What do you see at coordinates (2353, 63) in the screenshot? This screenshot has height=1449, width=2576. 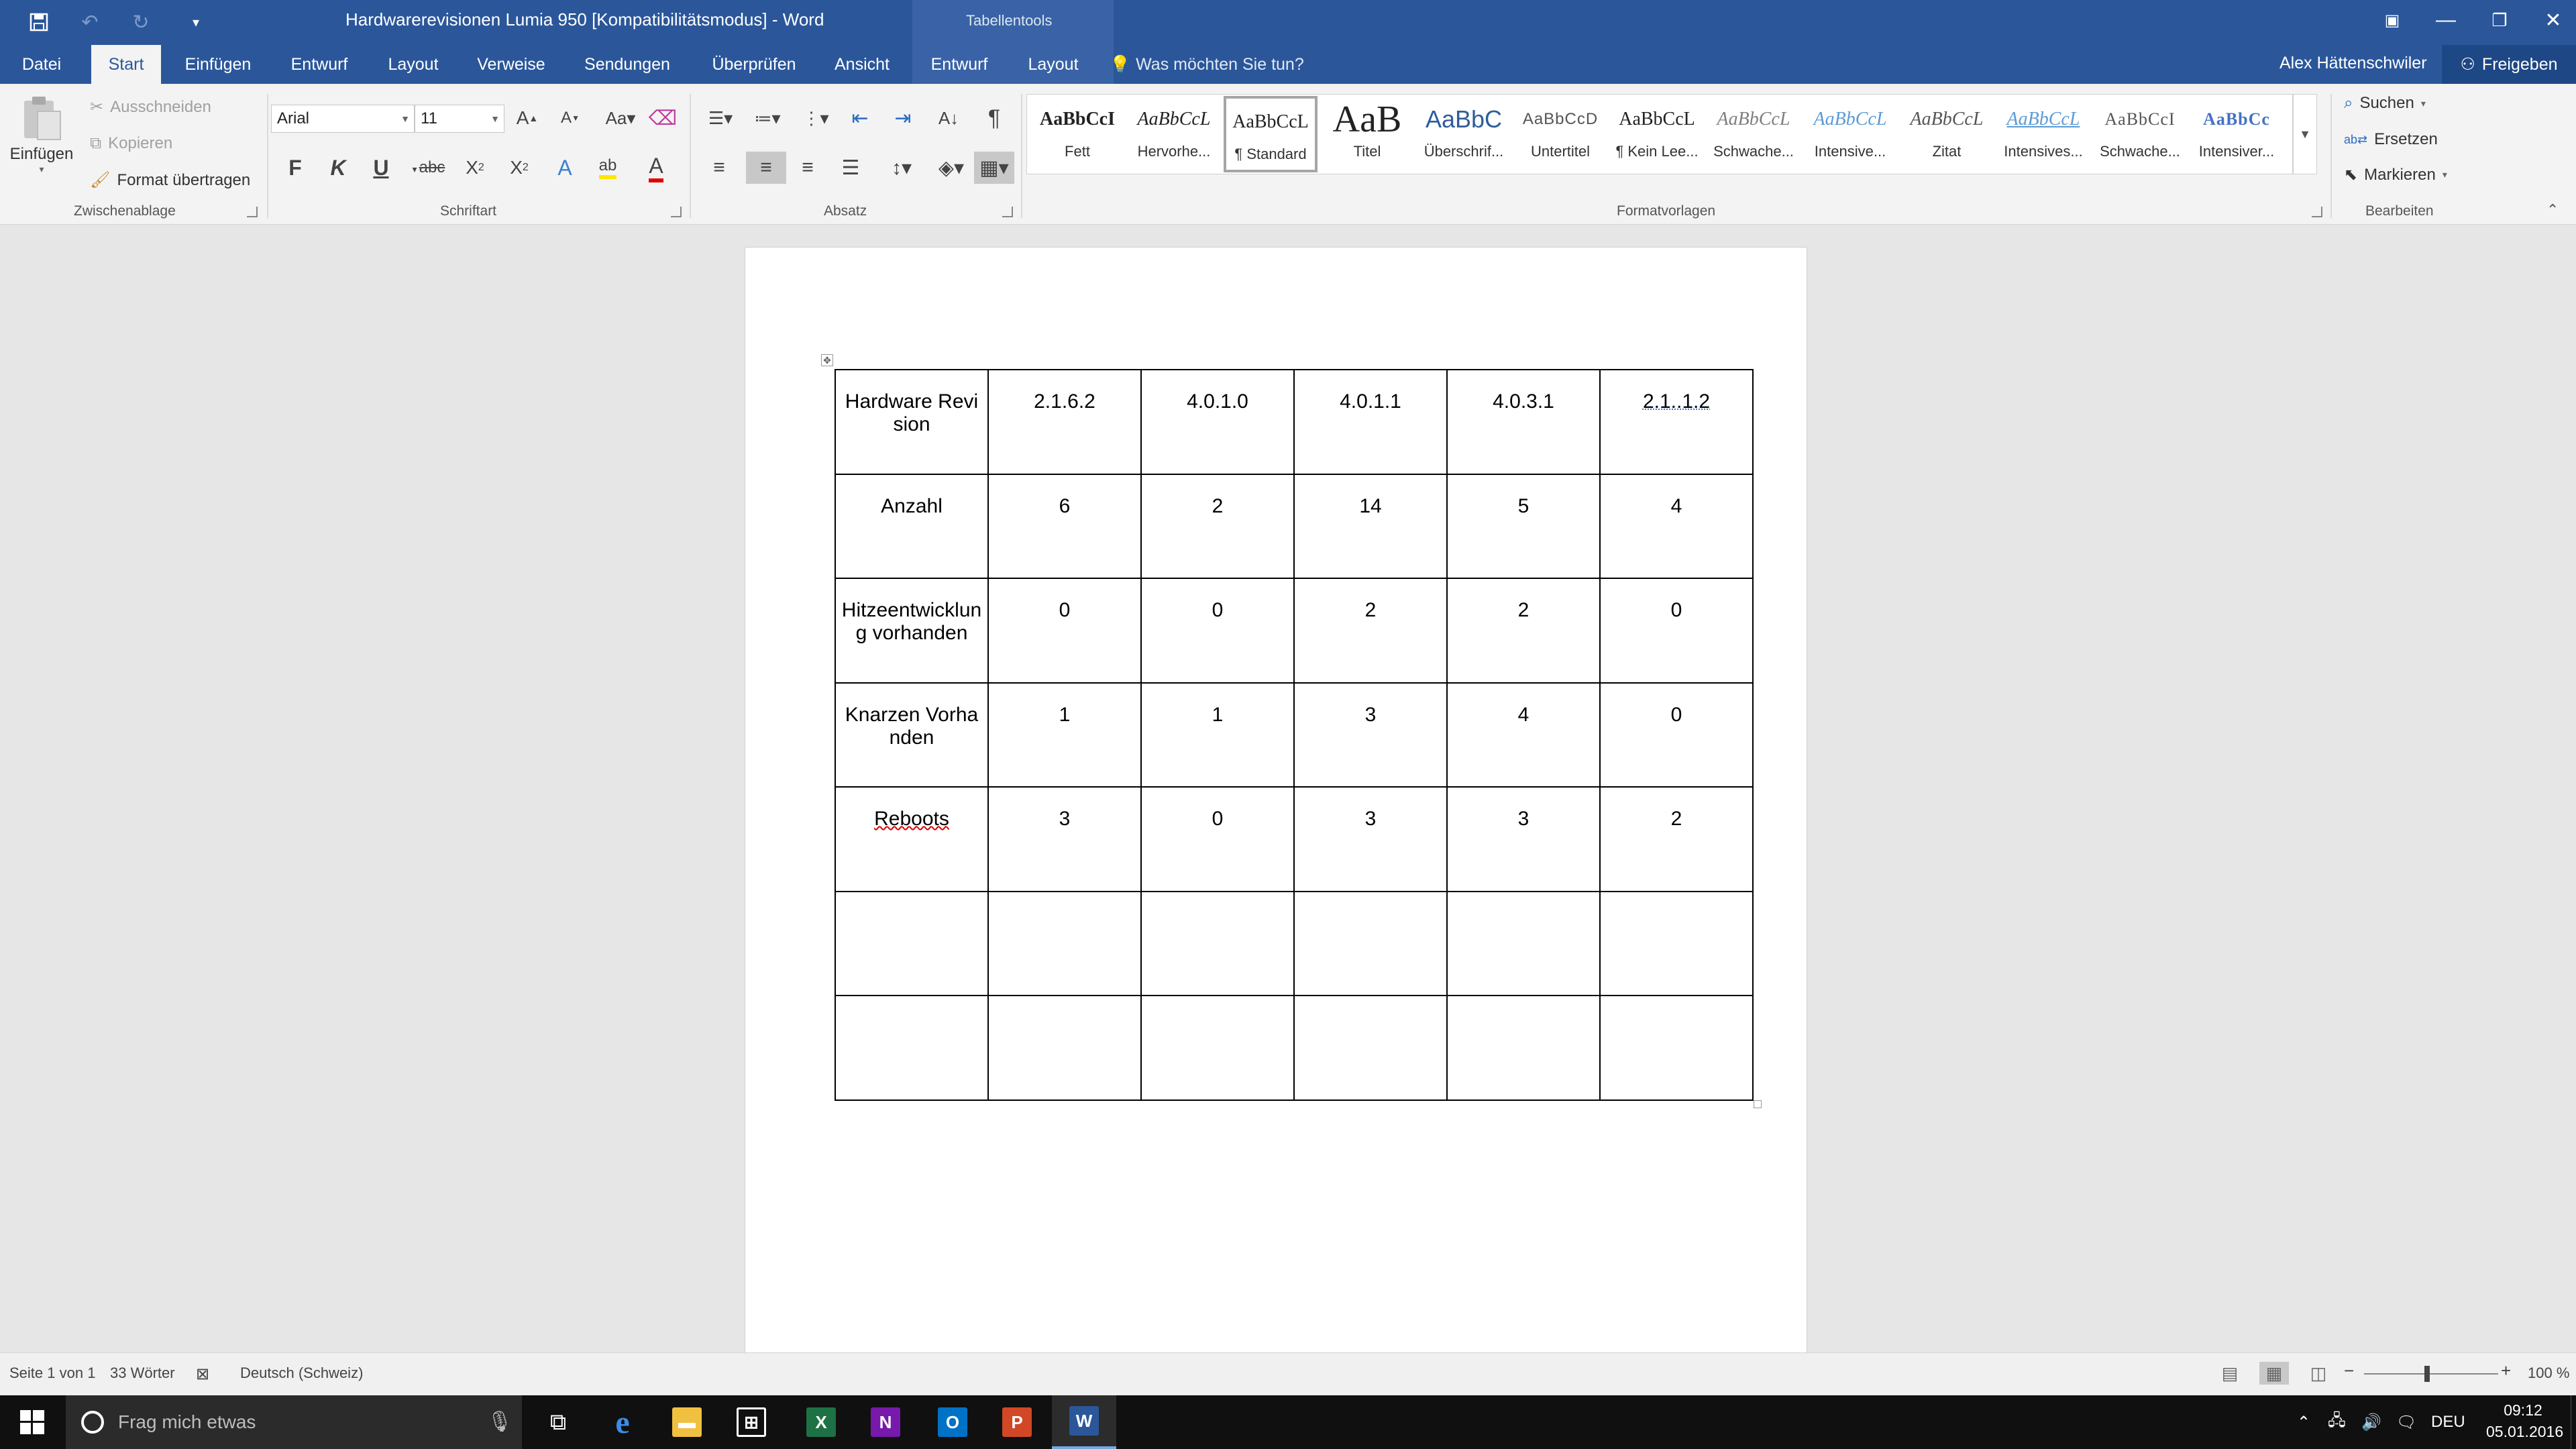 I see `user-name: Alex Hättenschwiler` at bounding box center [2353, 63].